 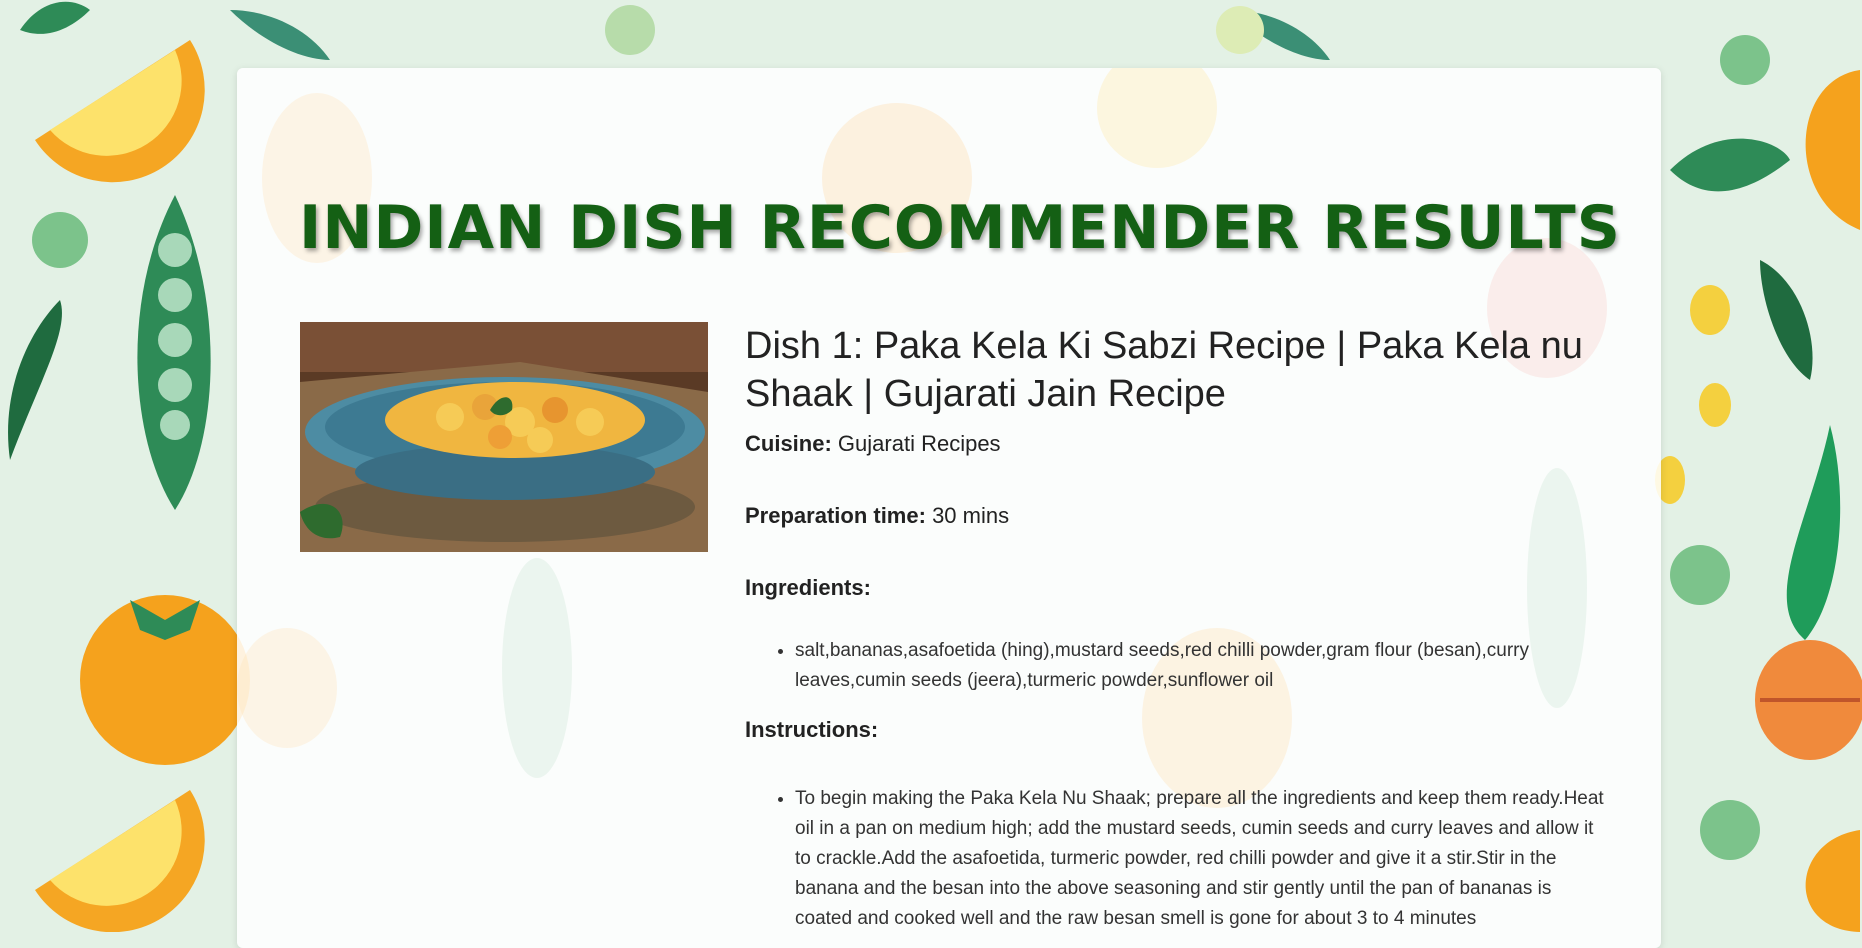 What do you see at coordinates (919, 443) in the screenshot?
I see `cuisine-value: Gujarati Recipes` at bounding box center [919, 443].